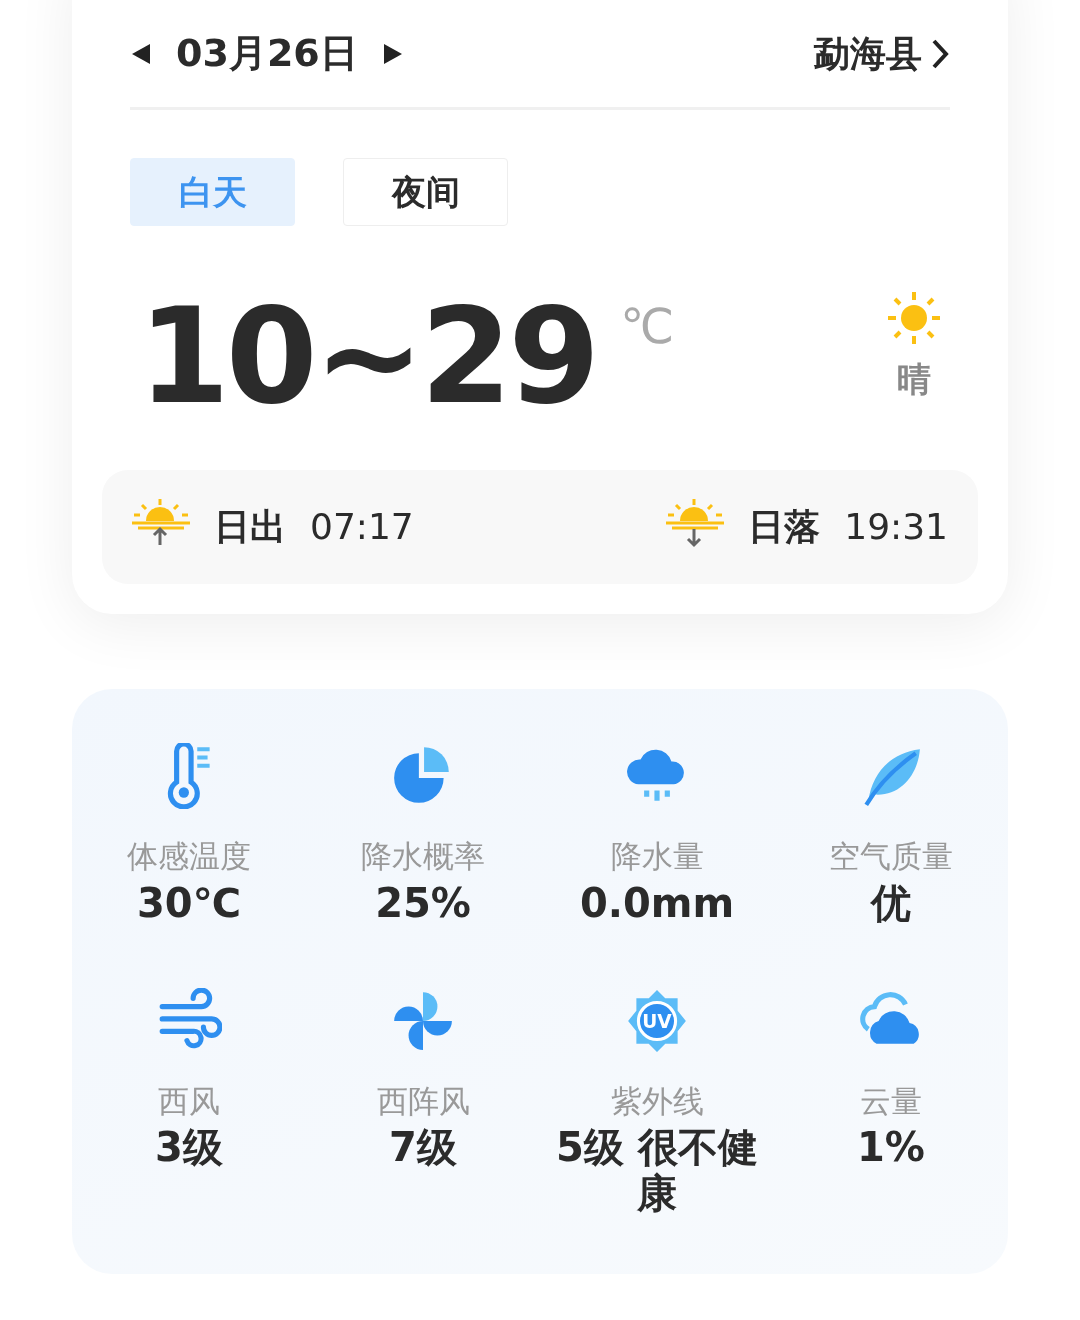  Describe the element at coordinates (657, 1170) in the screenshot. I see `metric-value: 5级 很不健康` at that location.